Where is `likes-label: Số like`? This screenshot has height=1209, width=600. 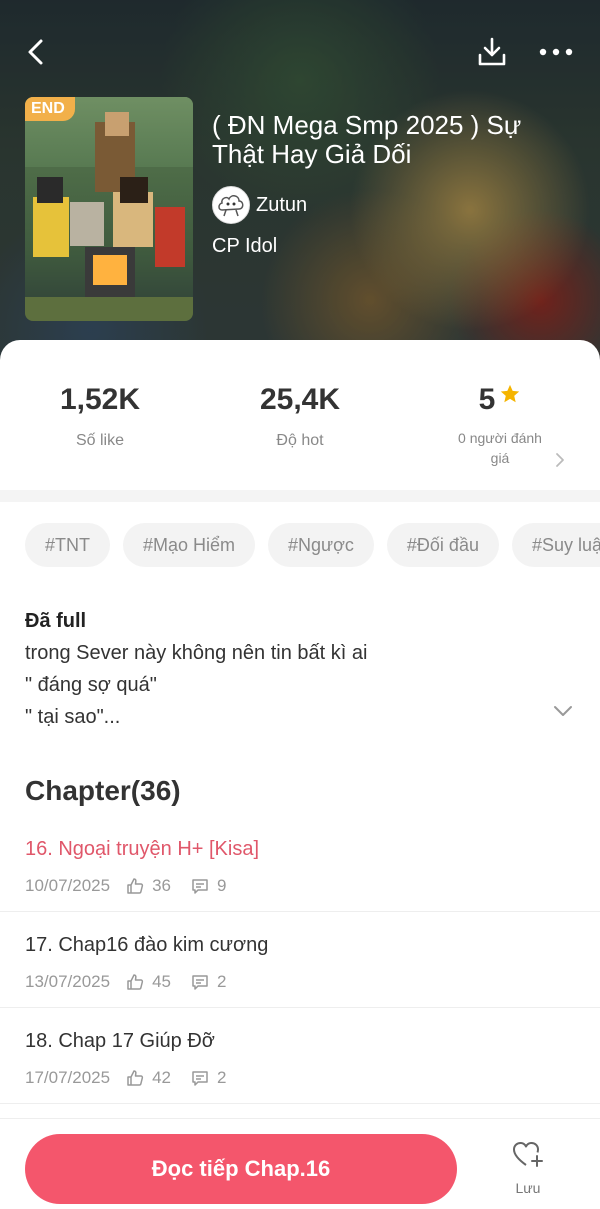 likes-label: Số like is located at coordinates (100, 440).